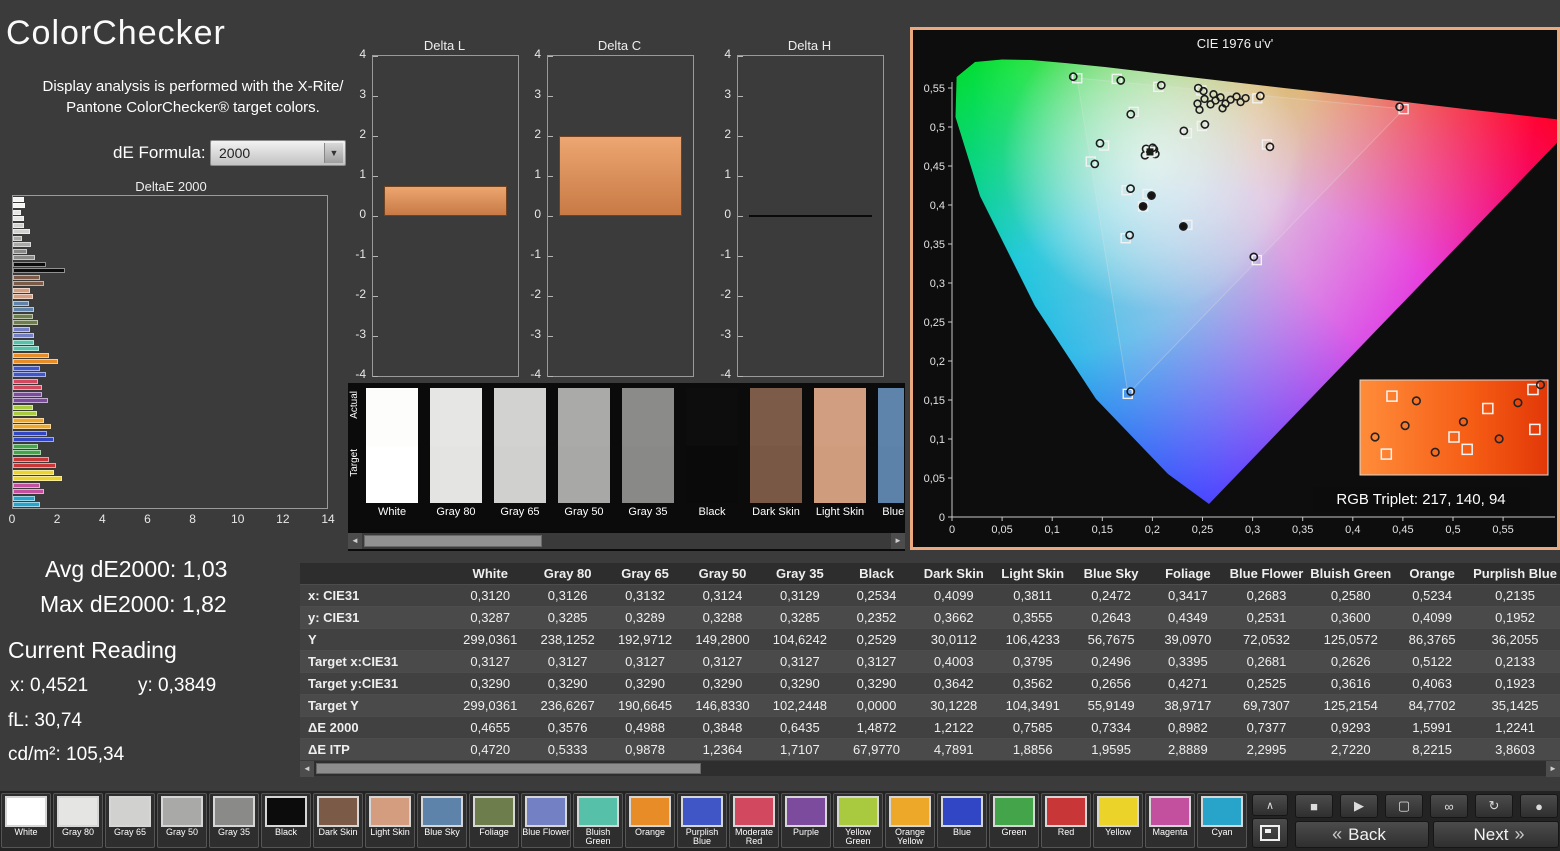  Describe the element at coordinates (567, 617) in the screenshot. I see `table-cell: 0,3285` at that location.